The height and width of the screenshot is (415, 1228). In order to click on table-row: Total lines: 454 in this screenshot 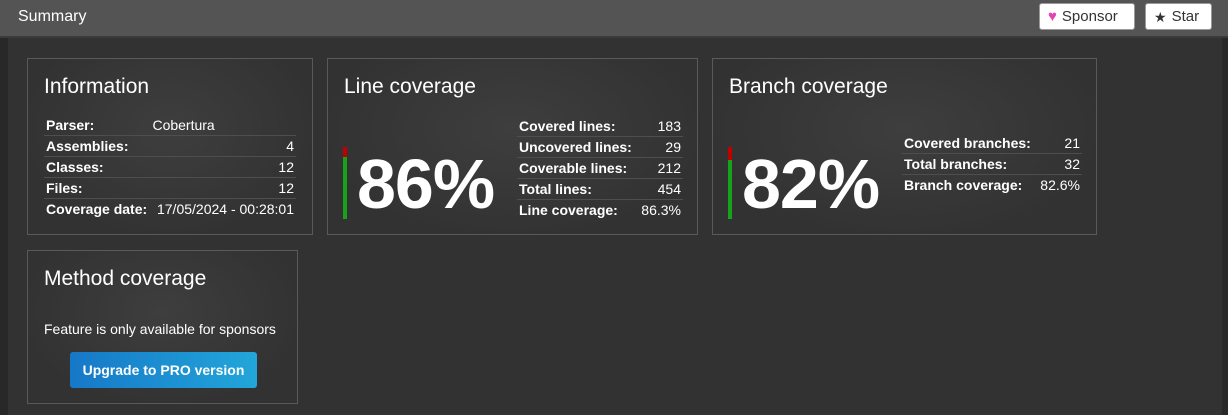, I will do `click(600, 189)`.